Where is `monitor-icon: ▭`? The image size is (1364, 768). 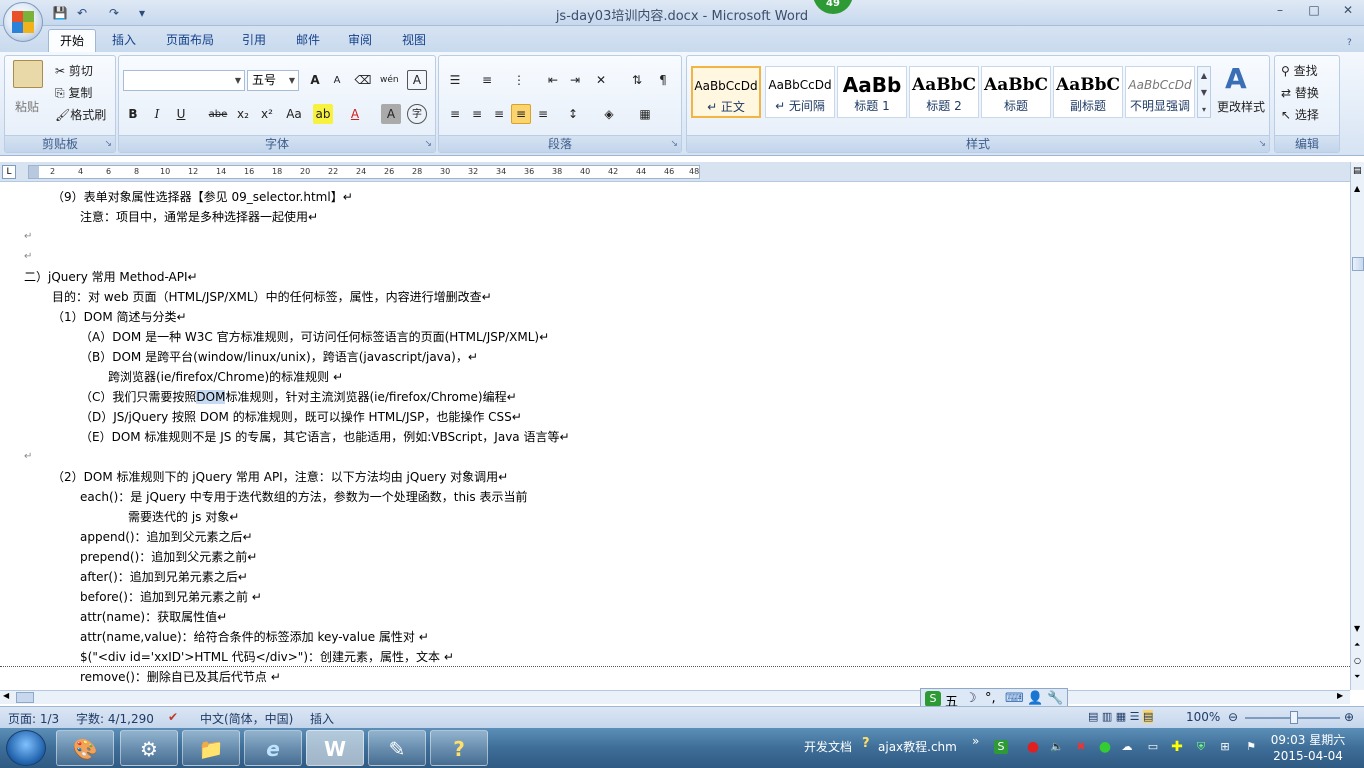
monitor-icon: ▭ is located at coordinates (1153, 747).